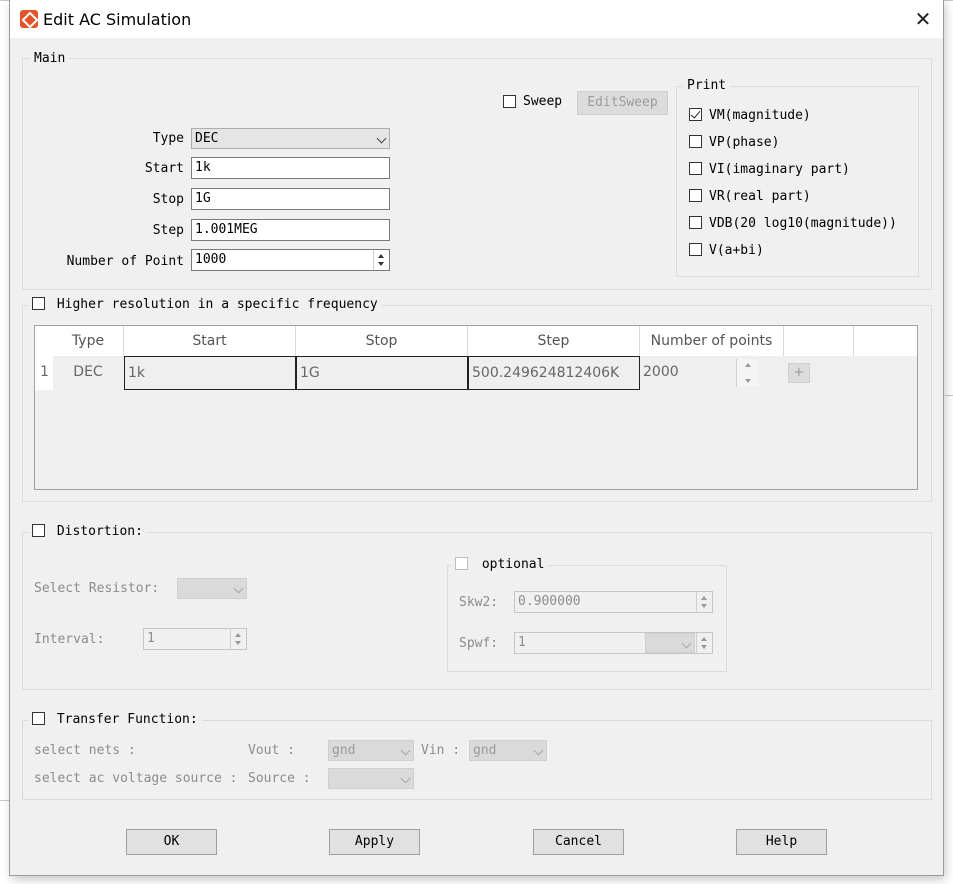  I want to click on optional-label: optional, so click(513, 564).